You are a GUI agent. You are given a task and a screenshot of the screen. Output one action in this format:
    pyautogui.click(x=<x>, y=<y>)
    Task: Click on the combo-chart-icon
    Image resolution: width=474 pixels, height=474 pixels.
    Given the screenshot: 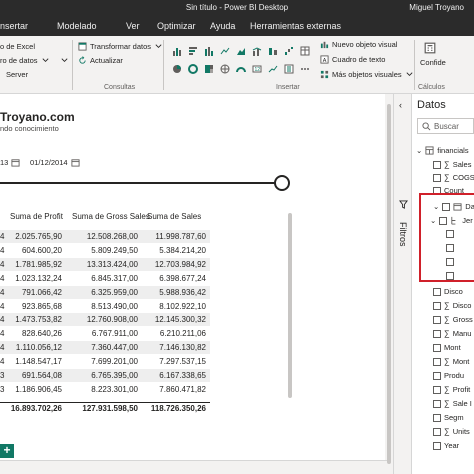 What is the action you would take?
    pyautogui.click(x=257, y=51)
    